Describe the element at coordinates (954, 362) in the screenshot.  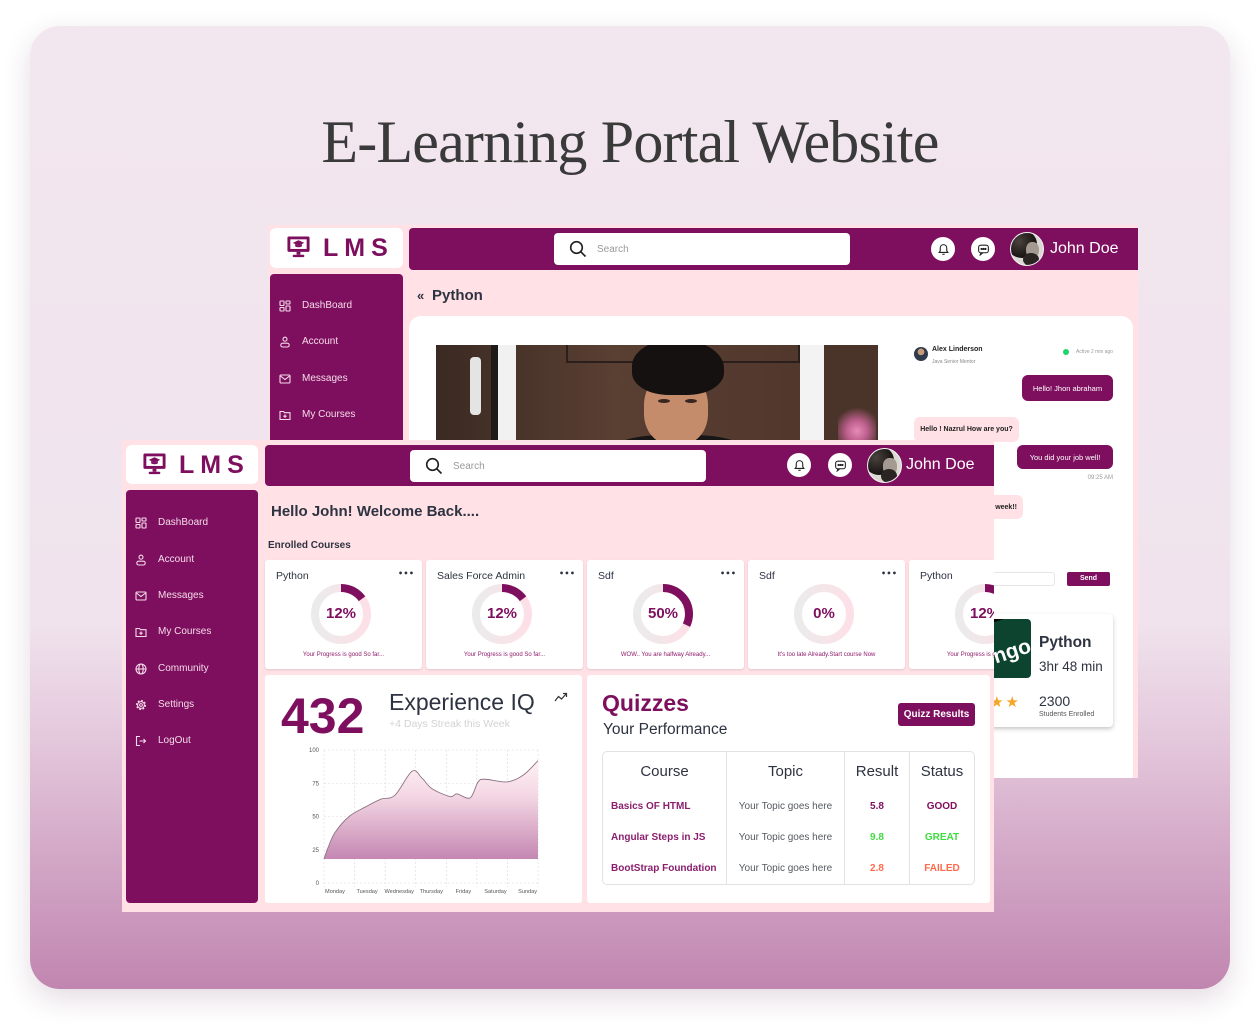
I see `mentor-role: Java Senior Mentor` at that location.